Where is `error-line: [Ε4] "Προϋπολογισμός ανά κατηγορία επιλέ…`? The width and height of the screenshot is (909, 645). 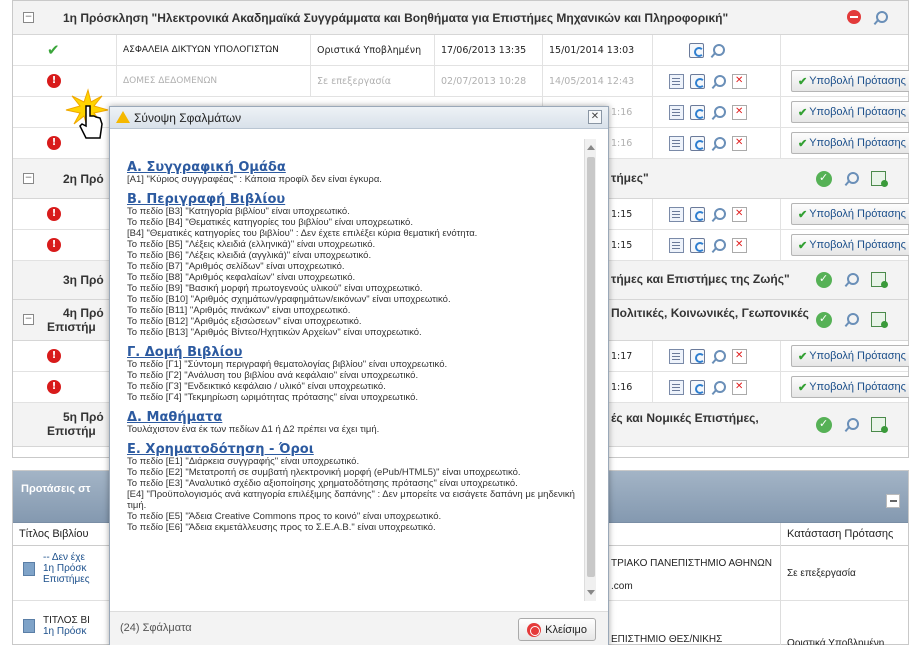 error-line: [Ε4] "Προϋπολογισμός ανά κατηγορία επιλέ… is located at coordinates (351, 500).